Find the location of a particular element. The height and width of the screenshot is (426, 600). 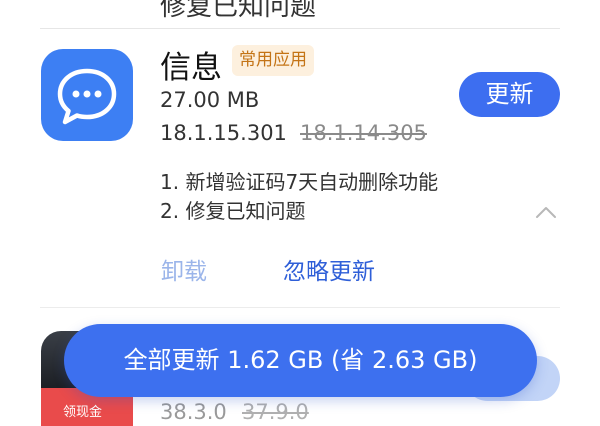

next-app-badge: 领现金 is located at coordinates (83, 412).